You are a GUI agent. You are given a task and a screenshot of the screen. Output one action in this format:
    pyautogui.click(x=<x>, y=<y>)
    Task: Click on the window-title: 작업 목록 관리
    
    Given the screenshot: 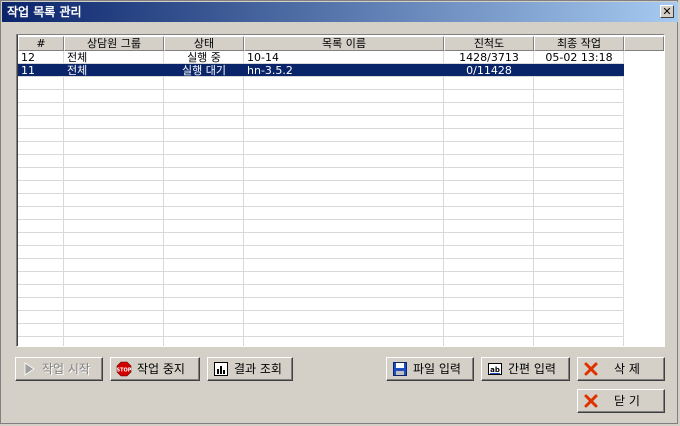 What is the action you would take?
    pyautogui.click(x=44, y=12)
    